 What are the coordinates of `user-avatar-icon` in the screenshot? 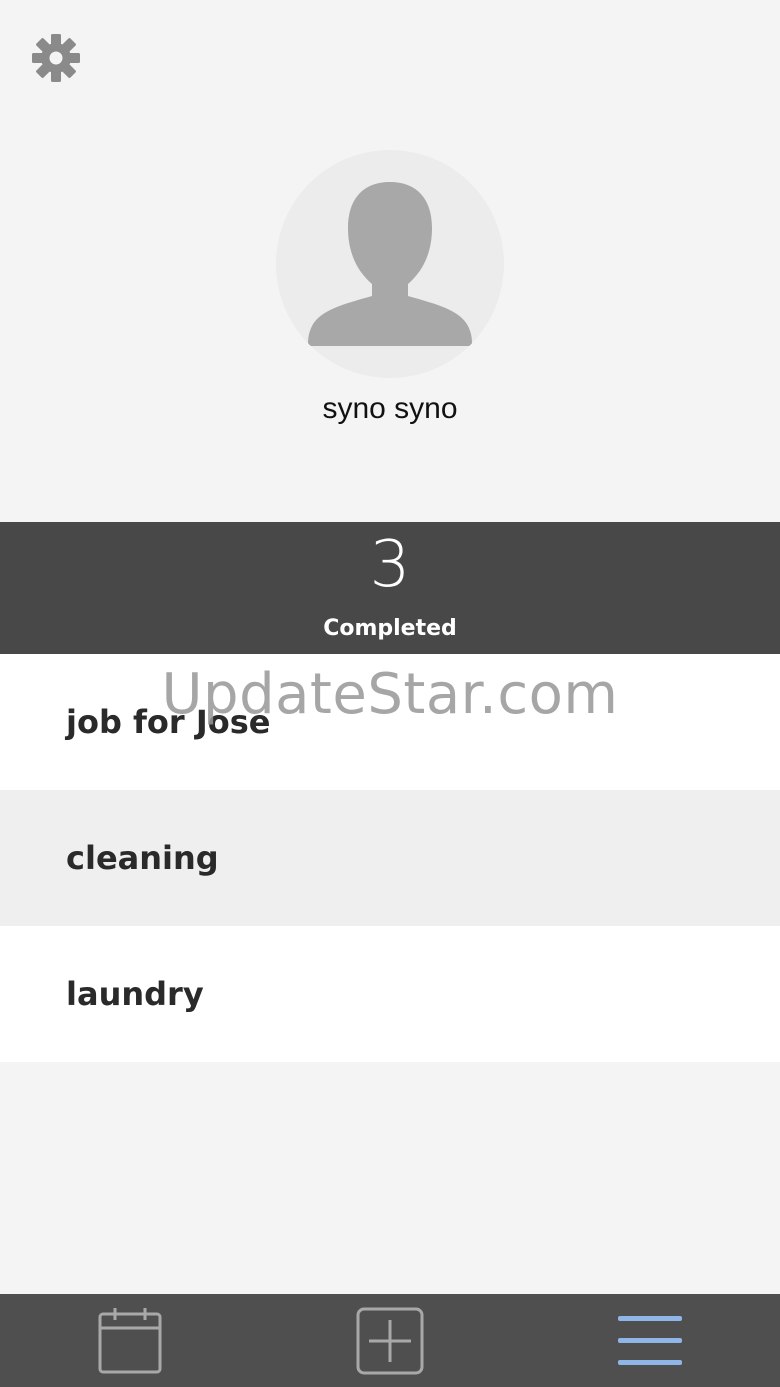 It's located at (390, 264).